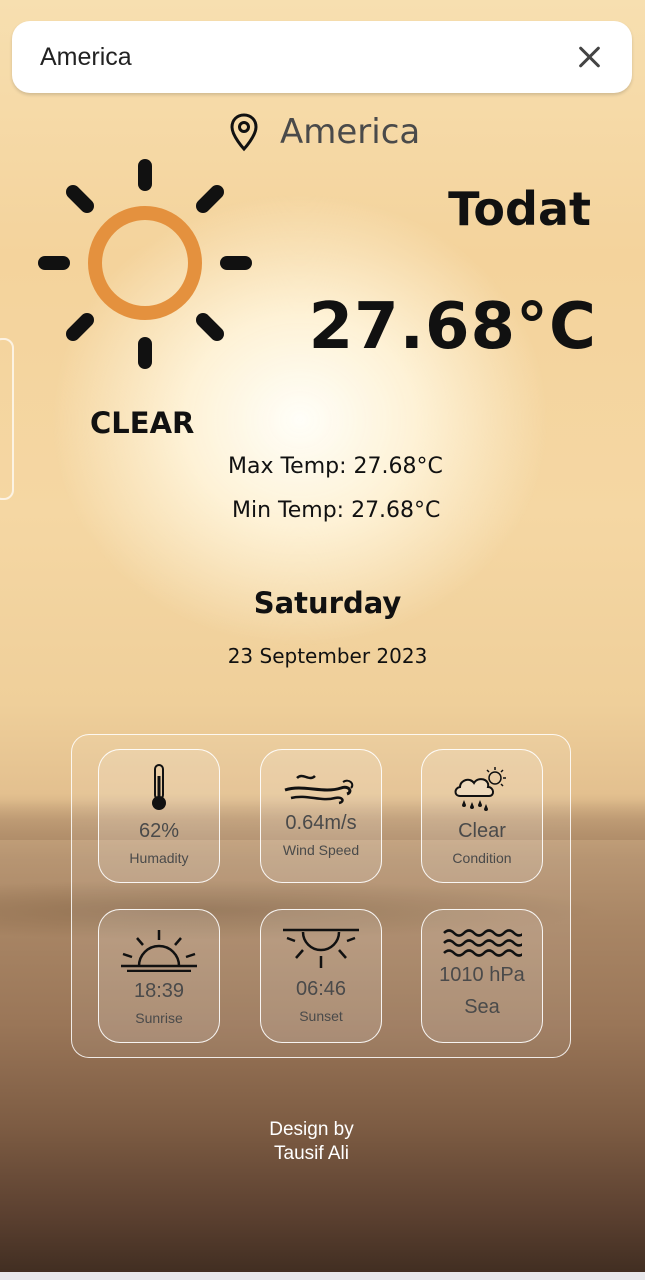 This screenshot has width=645, height=1280. What do you see at coordinates (327, 656) in the screenshot?
I see `full-date: 23 September 2023` at bounding box center [327, 656].